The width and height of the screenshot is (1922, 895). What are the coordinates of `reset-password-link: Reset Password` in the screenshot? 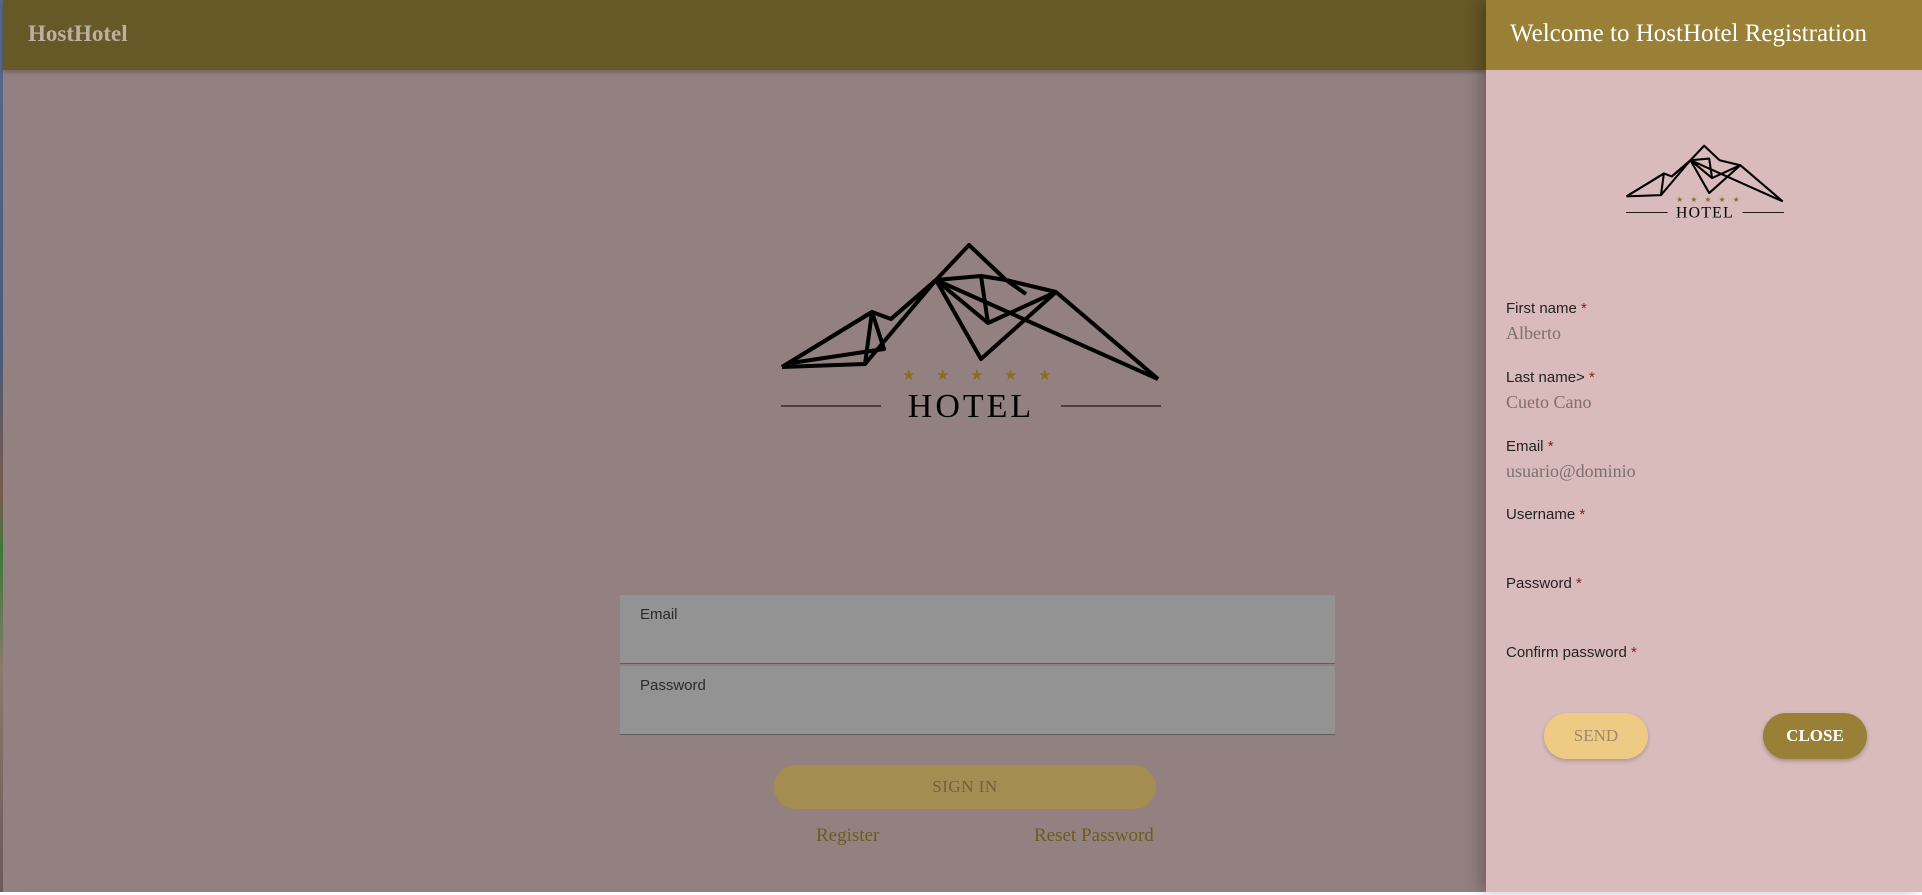 It's located at (1094, 836).